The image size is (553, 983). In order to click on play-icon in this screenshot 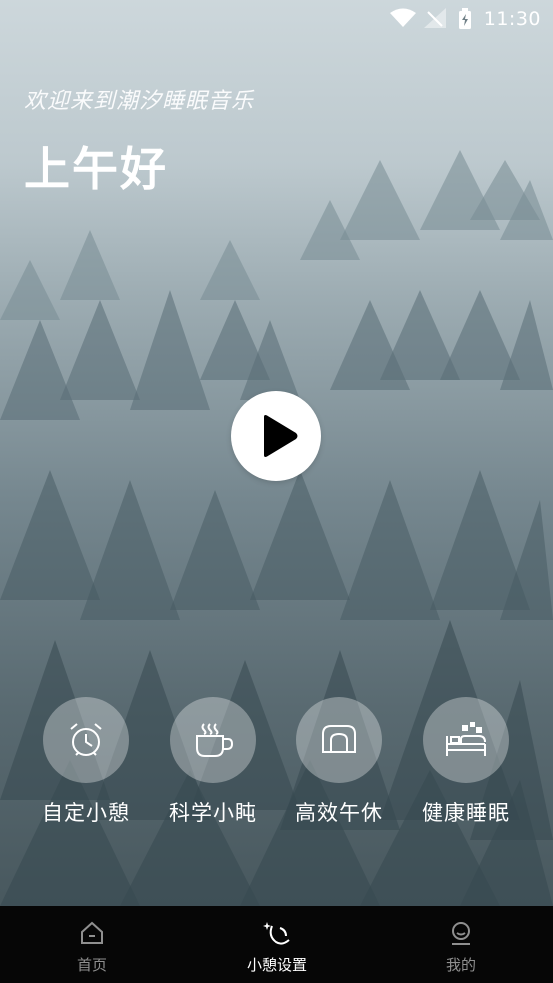, I will do `click(281, 436)`.